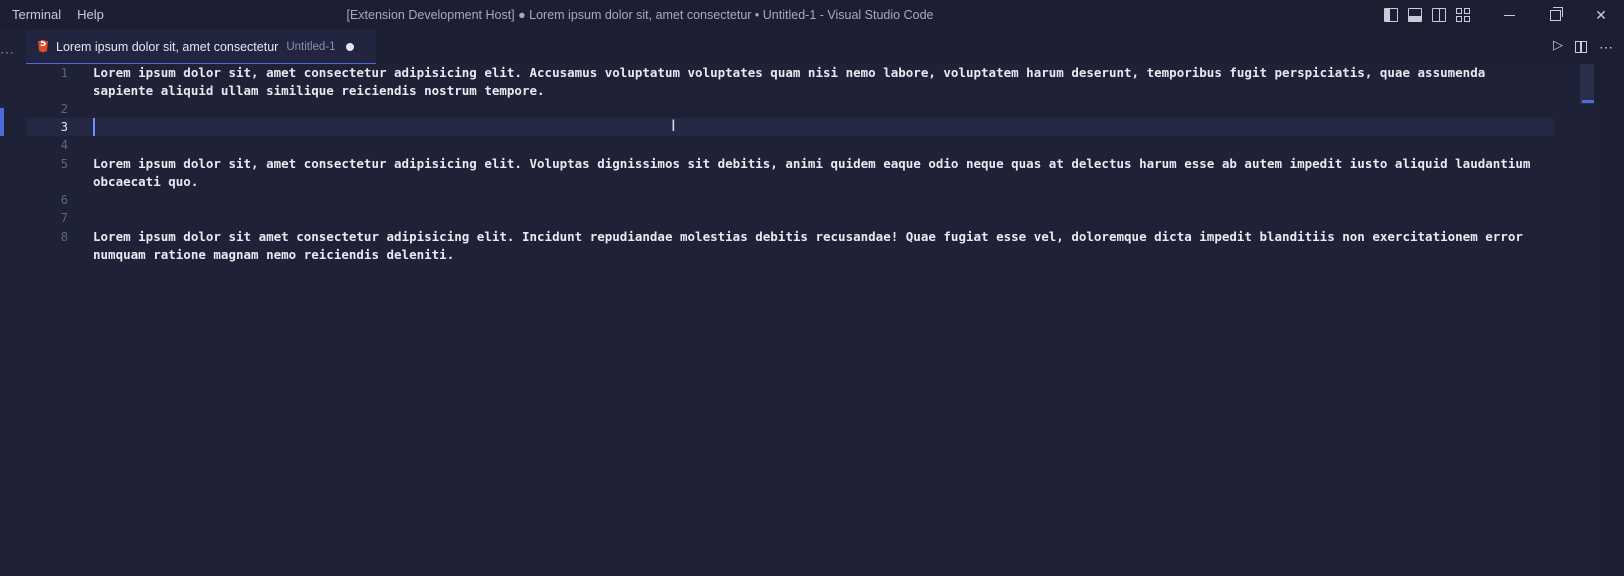  Describe the element at coordinates (64, 237) in the screenshot. I see `line-number: 8` at that location.